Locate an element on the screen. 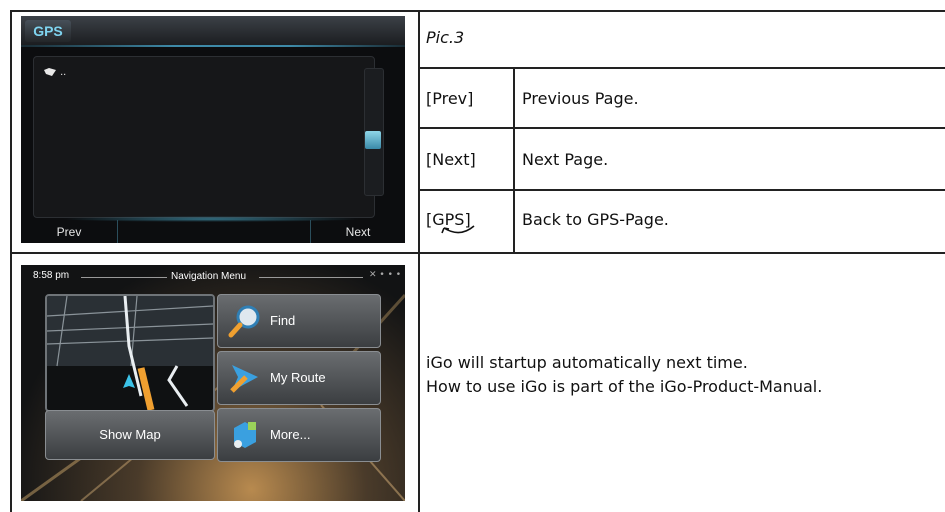 Image resolution: width=945 pixels, height=512 pixels. magnifier-icon is located at coordinates (244, 321).